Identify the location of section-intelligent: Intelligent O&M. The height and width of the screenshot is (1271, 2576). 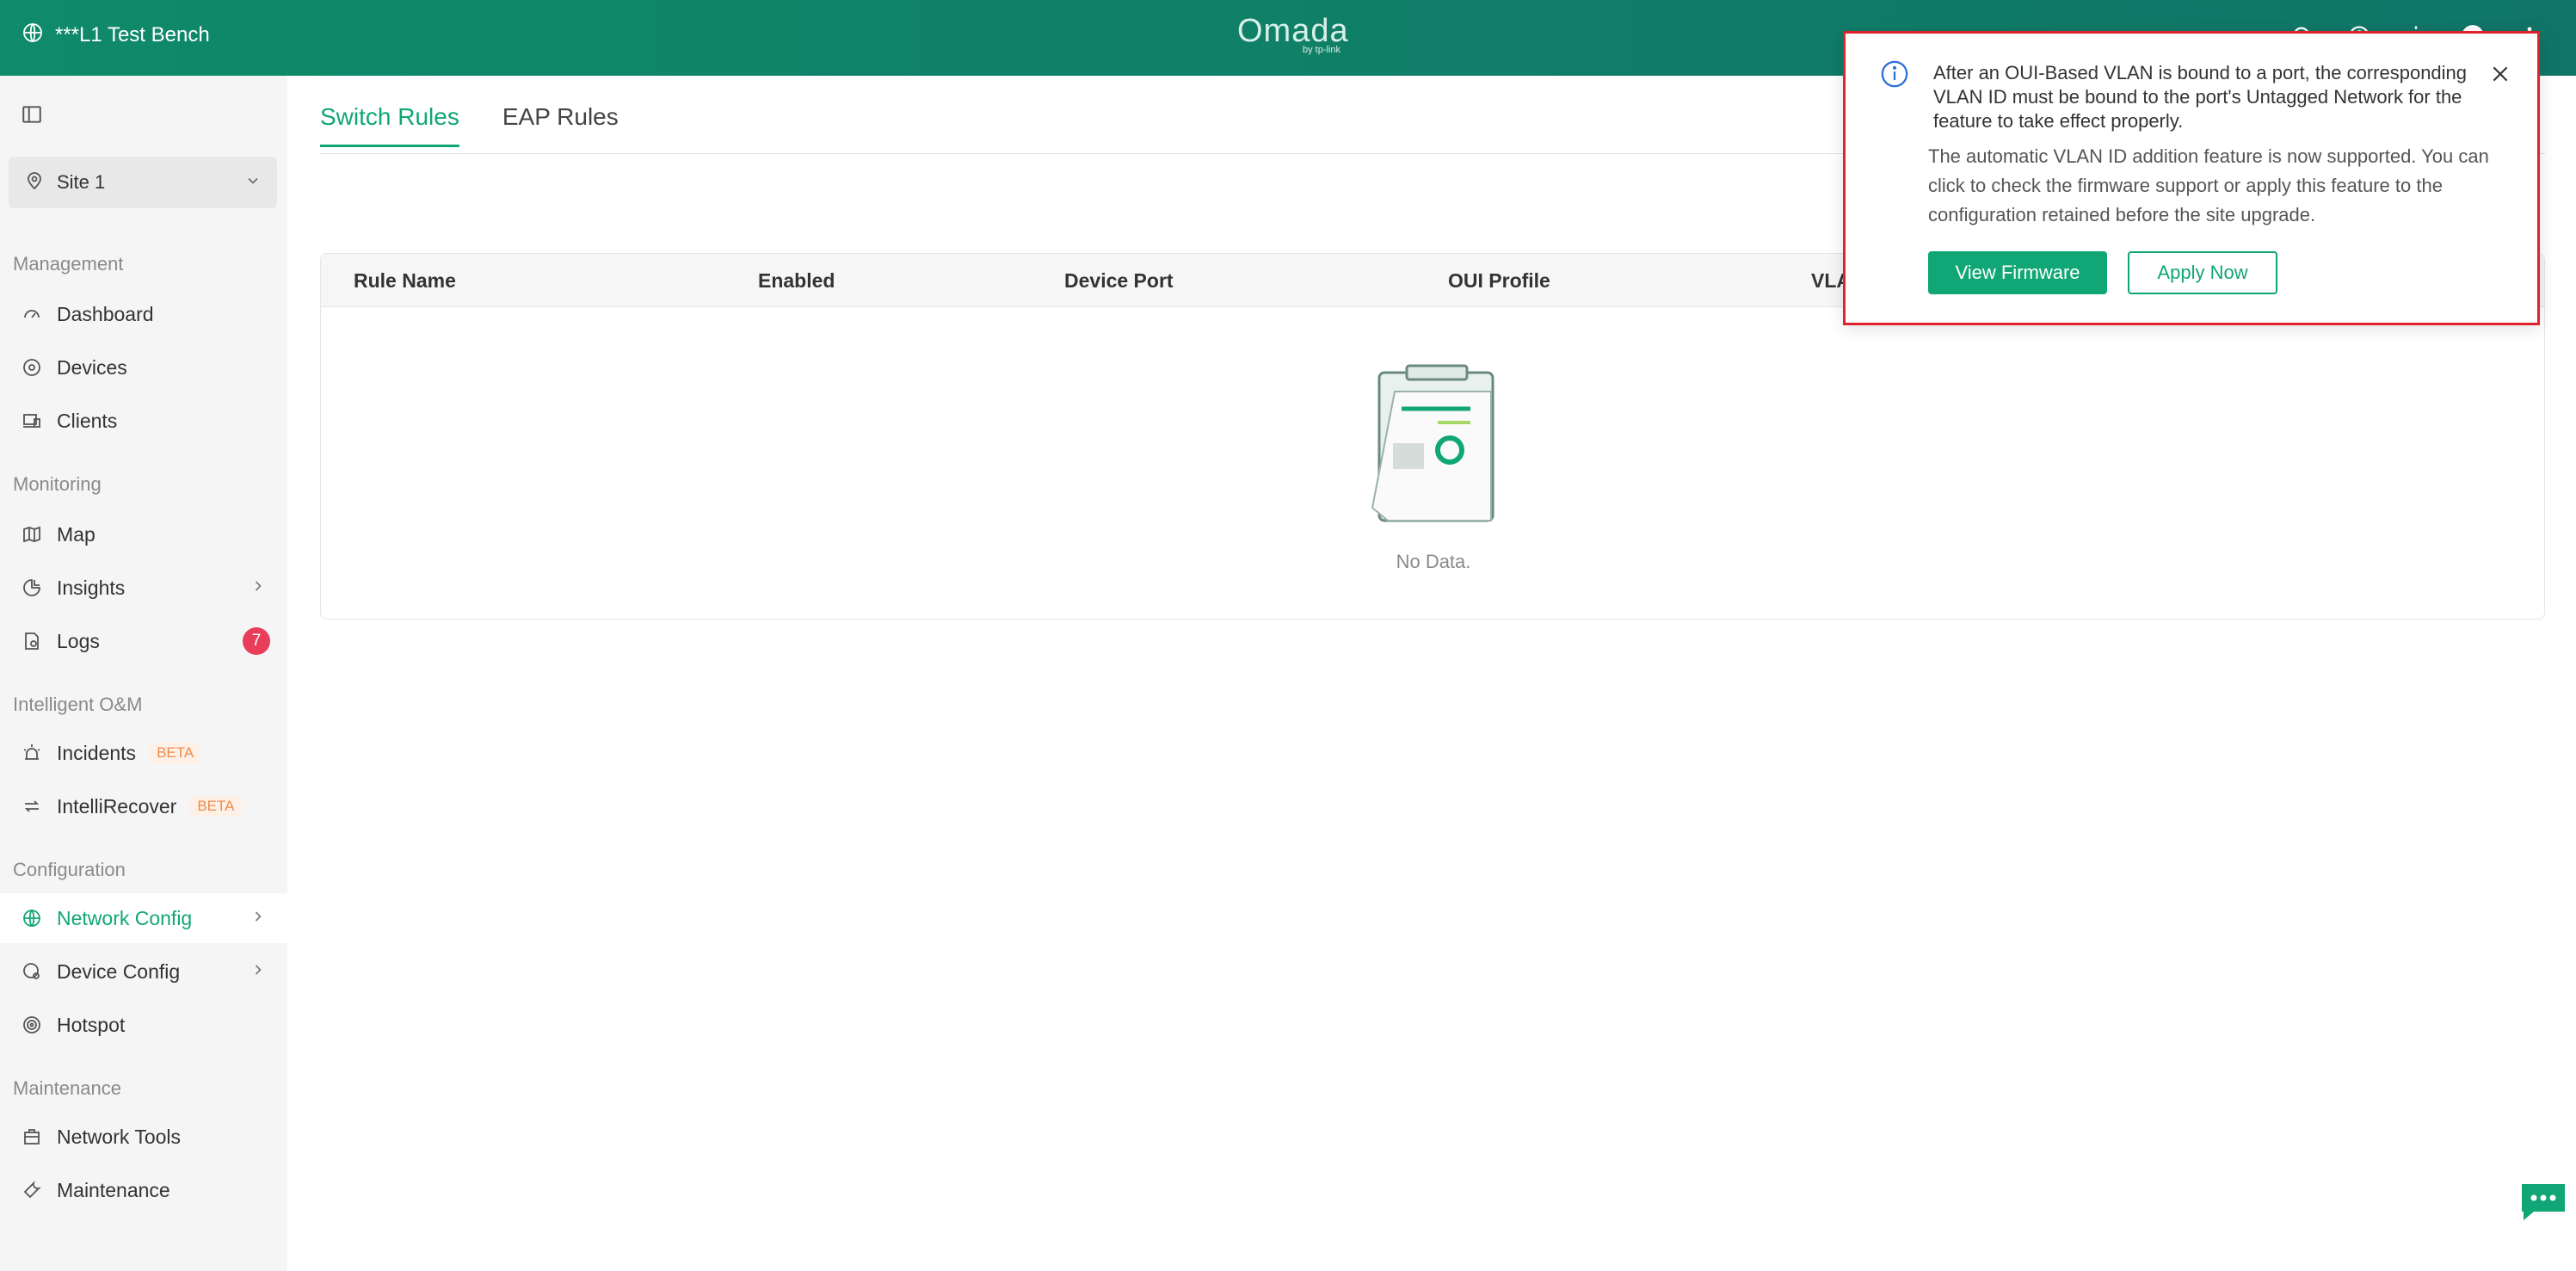
(78, 704).